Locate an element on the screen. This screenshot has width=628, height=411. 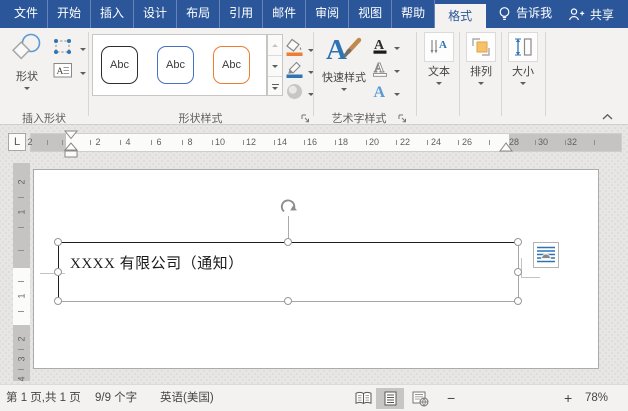
selected-textbox: XXXX 有限公司（通知） is located at coordinates (288, 272).